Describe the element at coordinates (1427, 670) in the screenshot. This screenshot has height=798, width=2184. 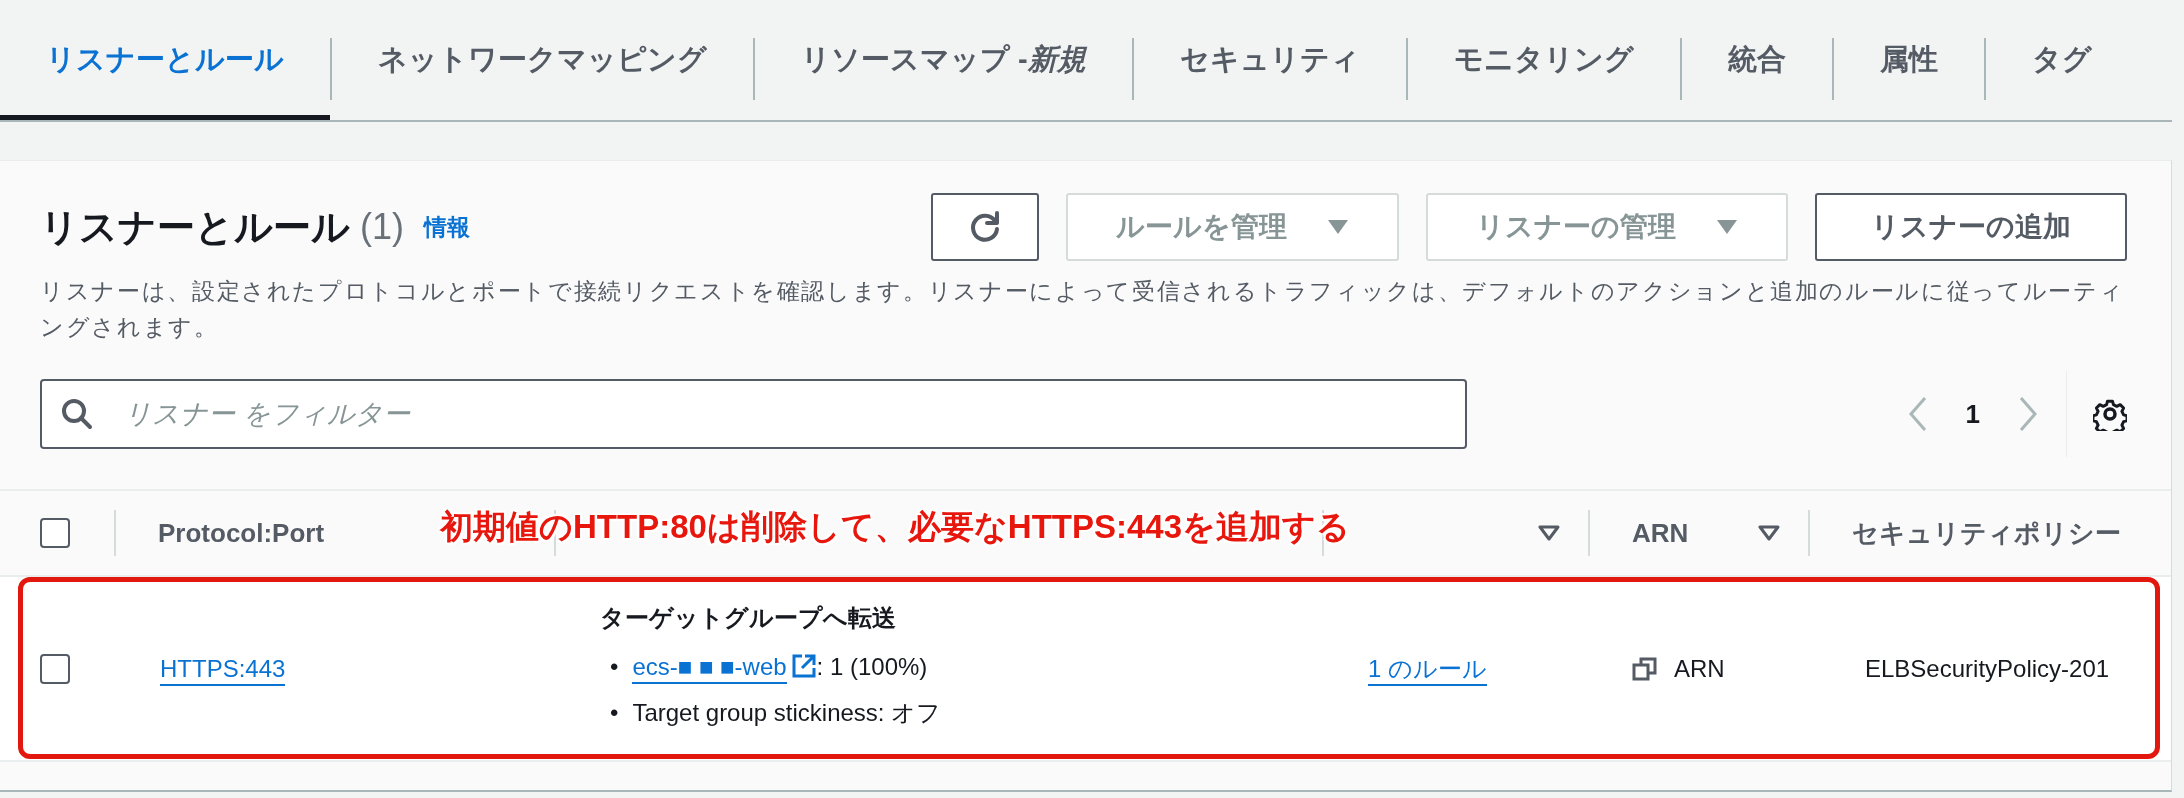
I see `rules-link: 1 のルール` at that location.